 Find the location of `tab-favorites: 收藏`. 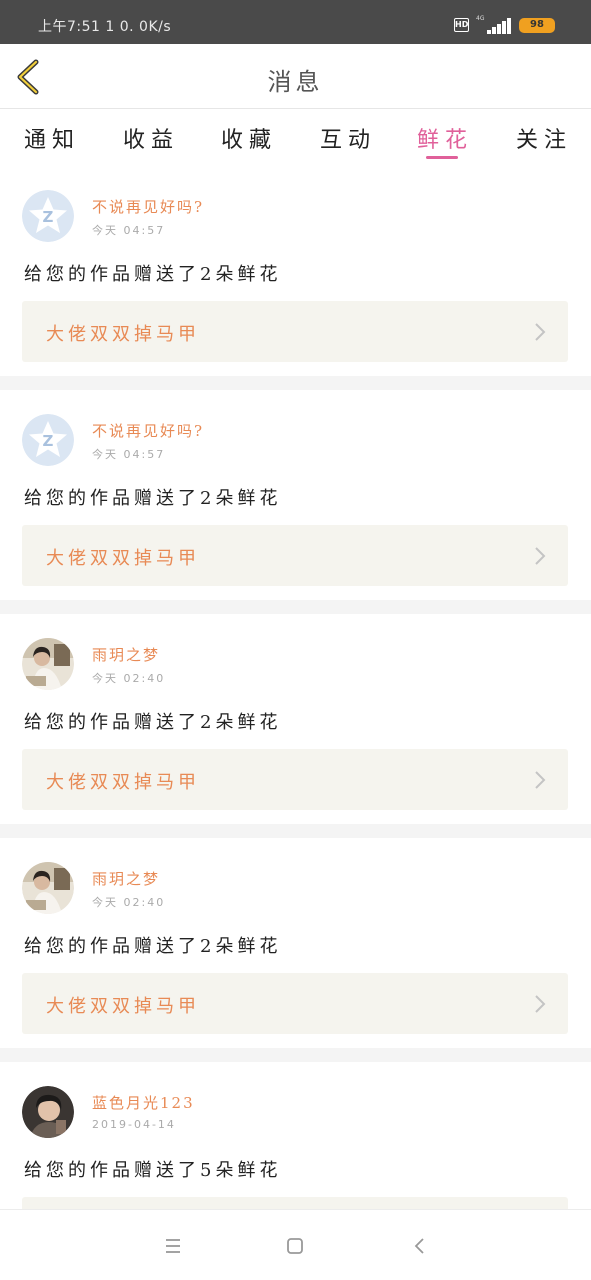

tab-favorites: 收藏 is located at coordinates (249, 138).